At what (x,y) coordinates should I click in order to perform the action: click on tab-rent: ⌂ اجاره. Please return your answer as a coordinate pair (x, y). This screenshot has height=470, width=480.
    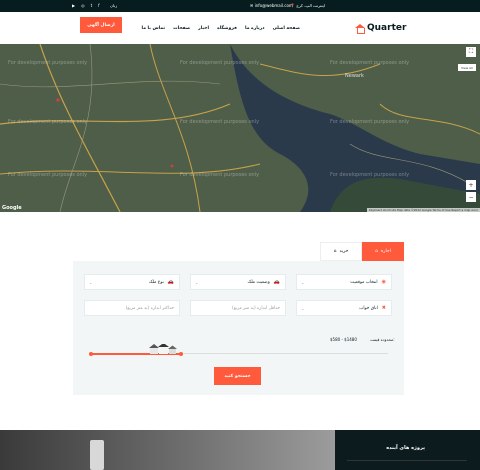
    Looking at the image, I should click on (383, 251).